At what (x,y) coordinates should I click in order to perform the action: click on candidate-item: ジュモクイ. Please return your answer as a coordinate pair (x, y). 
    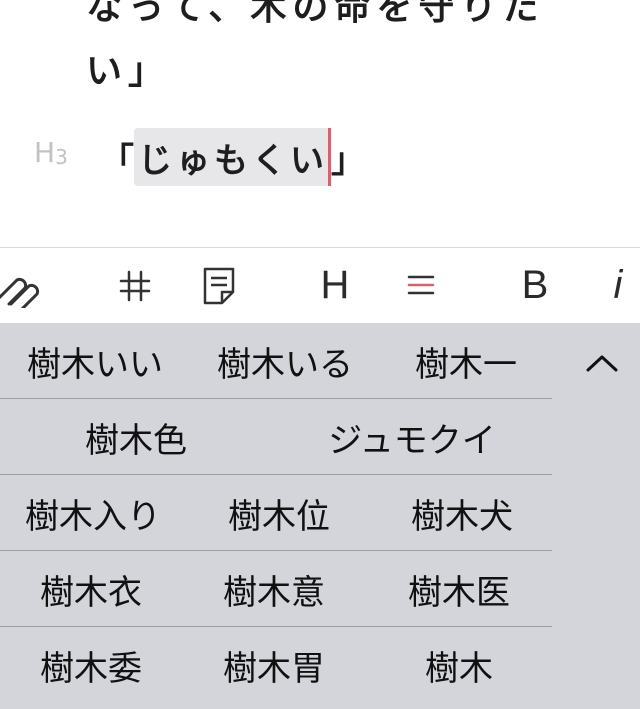
    Looking at the image, I should click on (412, 437).